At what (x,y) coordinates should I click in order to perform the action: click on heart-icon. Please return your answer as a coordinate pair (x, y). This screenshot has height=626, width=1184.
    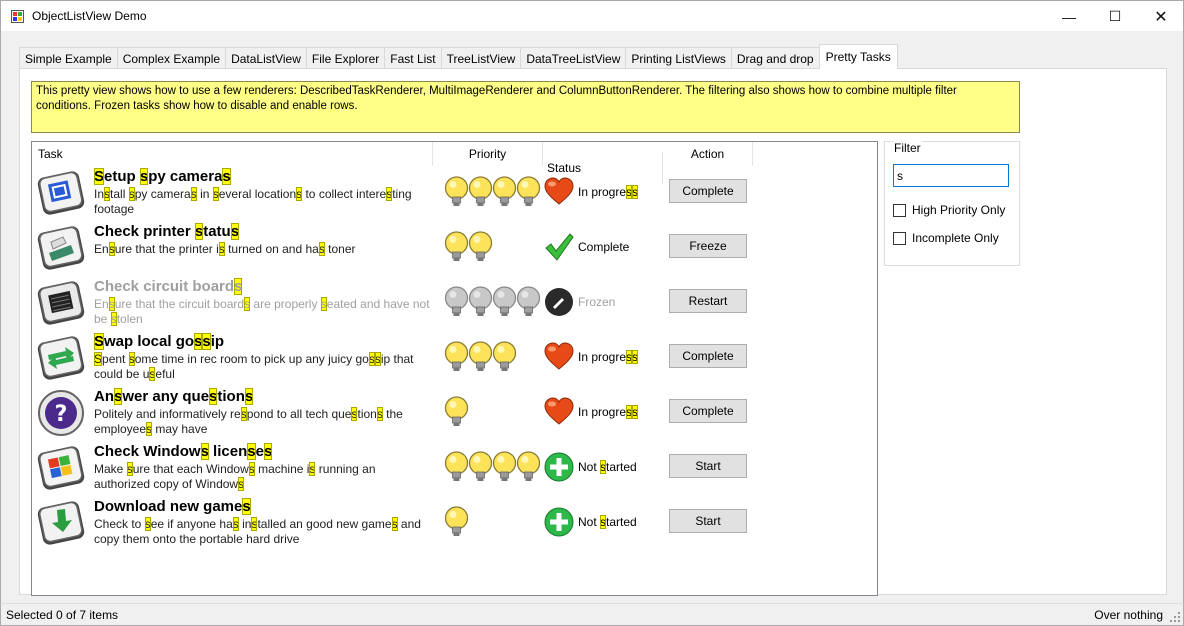
    Looking at the image, I should click on (559, 411).